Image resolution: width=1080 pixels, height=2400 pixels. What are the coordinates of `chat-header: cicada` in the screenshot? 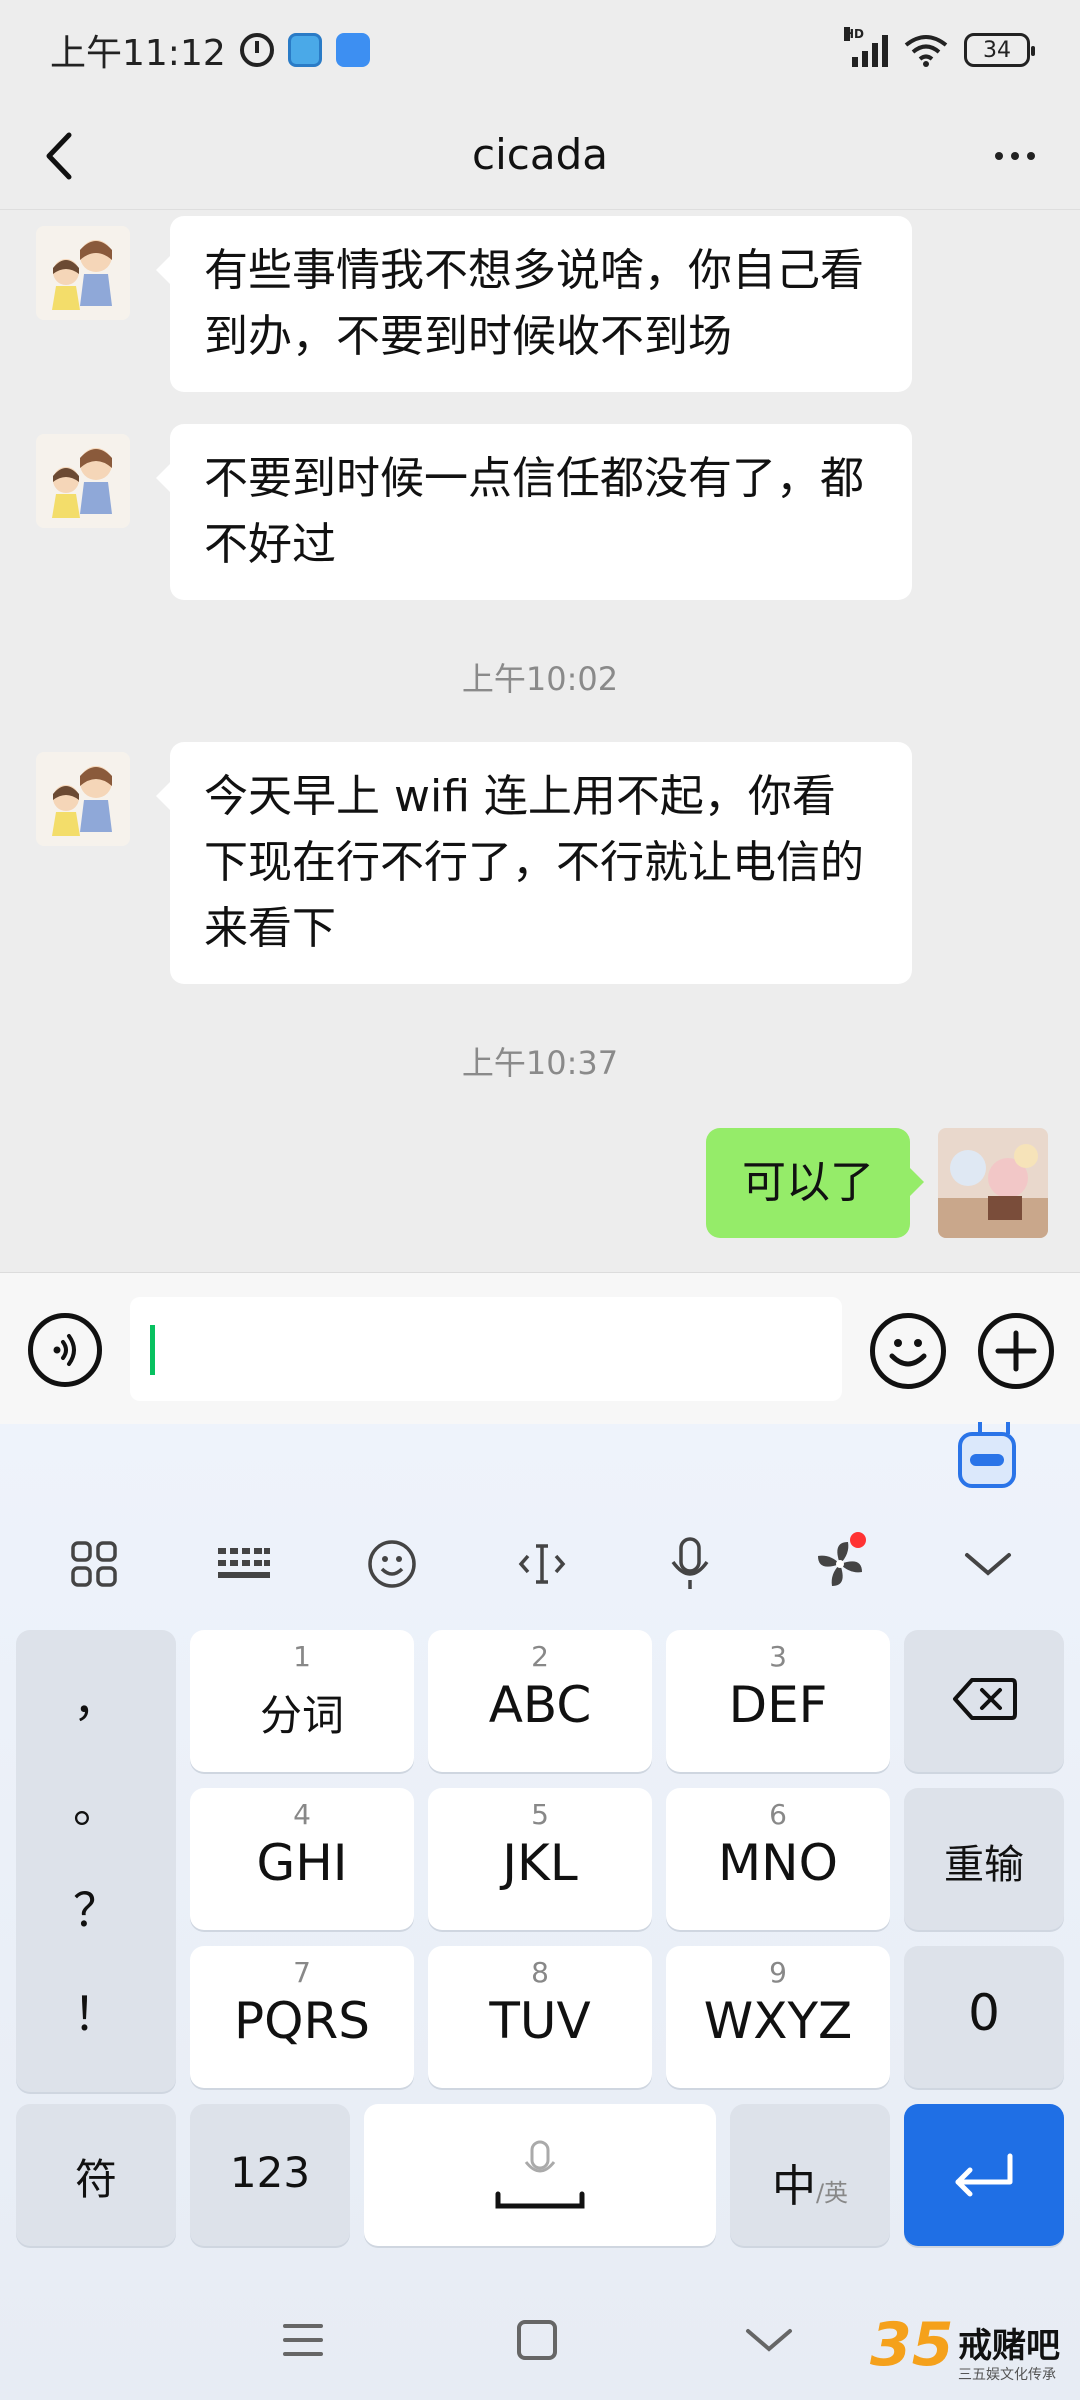 It's located at (540, 155).